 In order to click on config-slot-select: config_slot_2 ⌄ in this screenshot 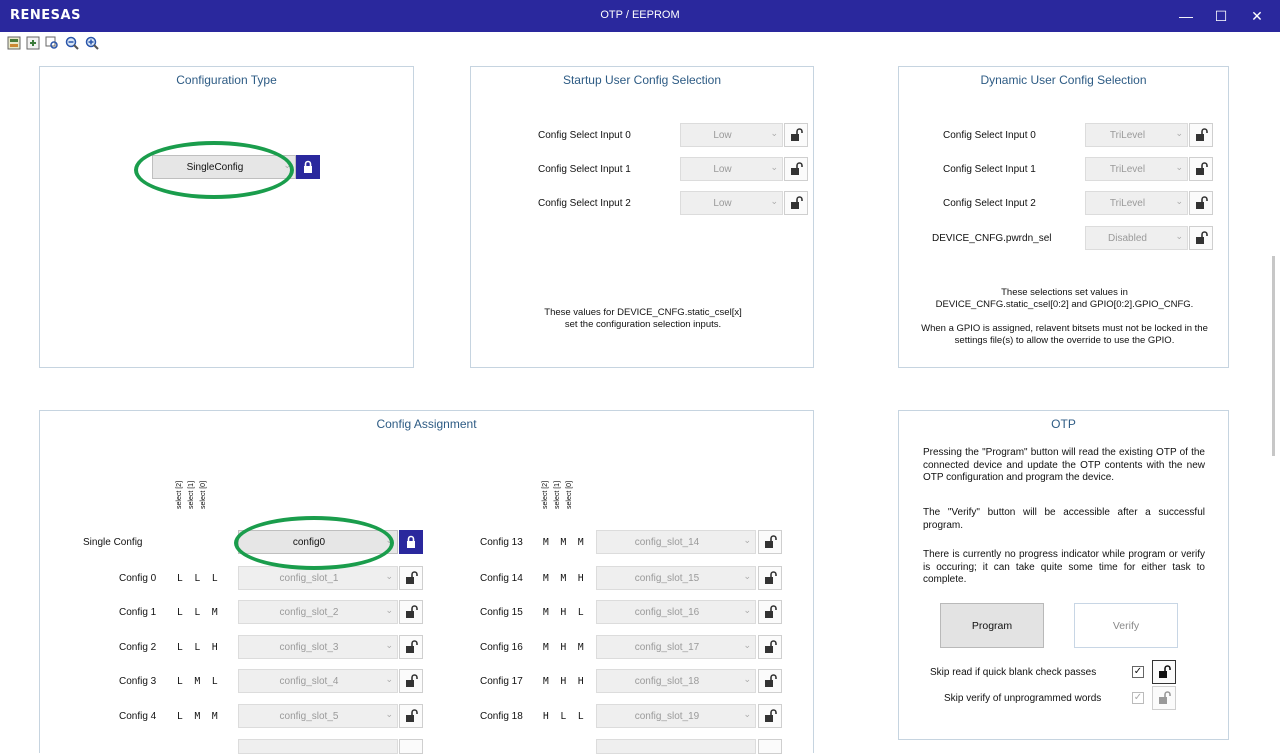, I will do `click(318, 612)`.